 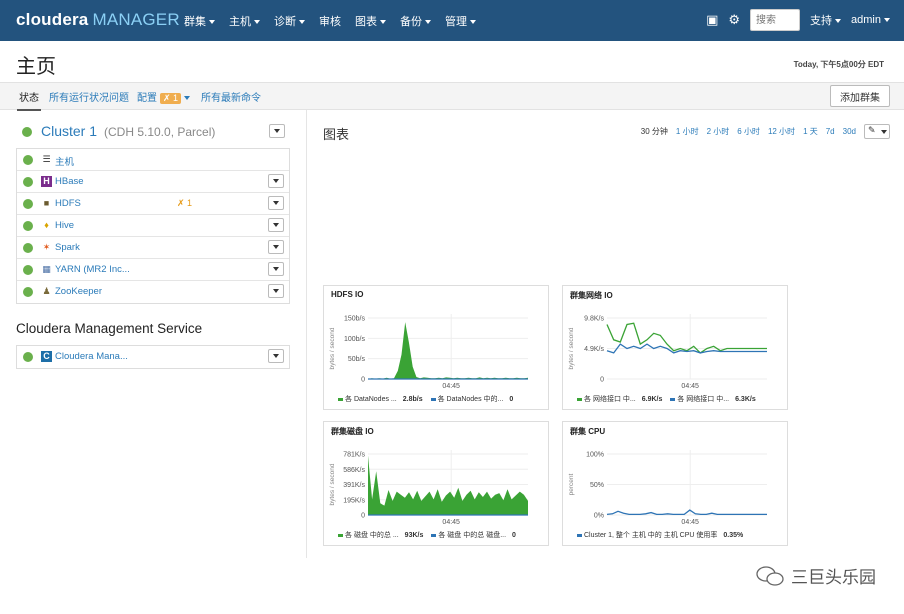 I want to click on legend-item: 各 网络接口 中... 6.9K/s, so click(x=619, y=399).